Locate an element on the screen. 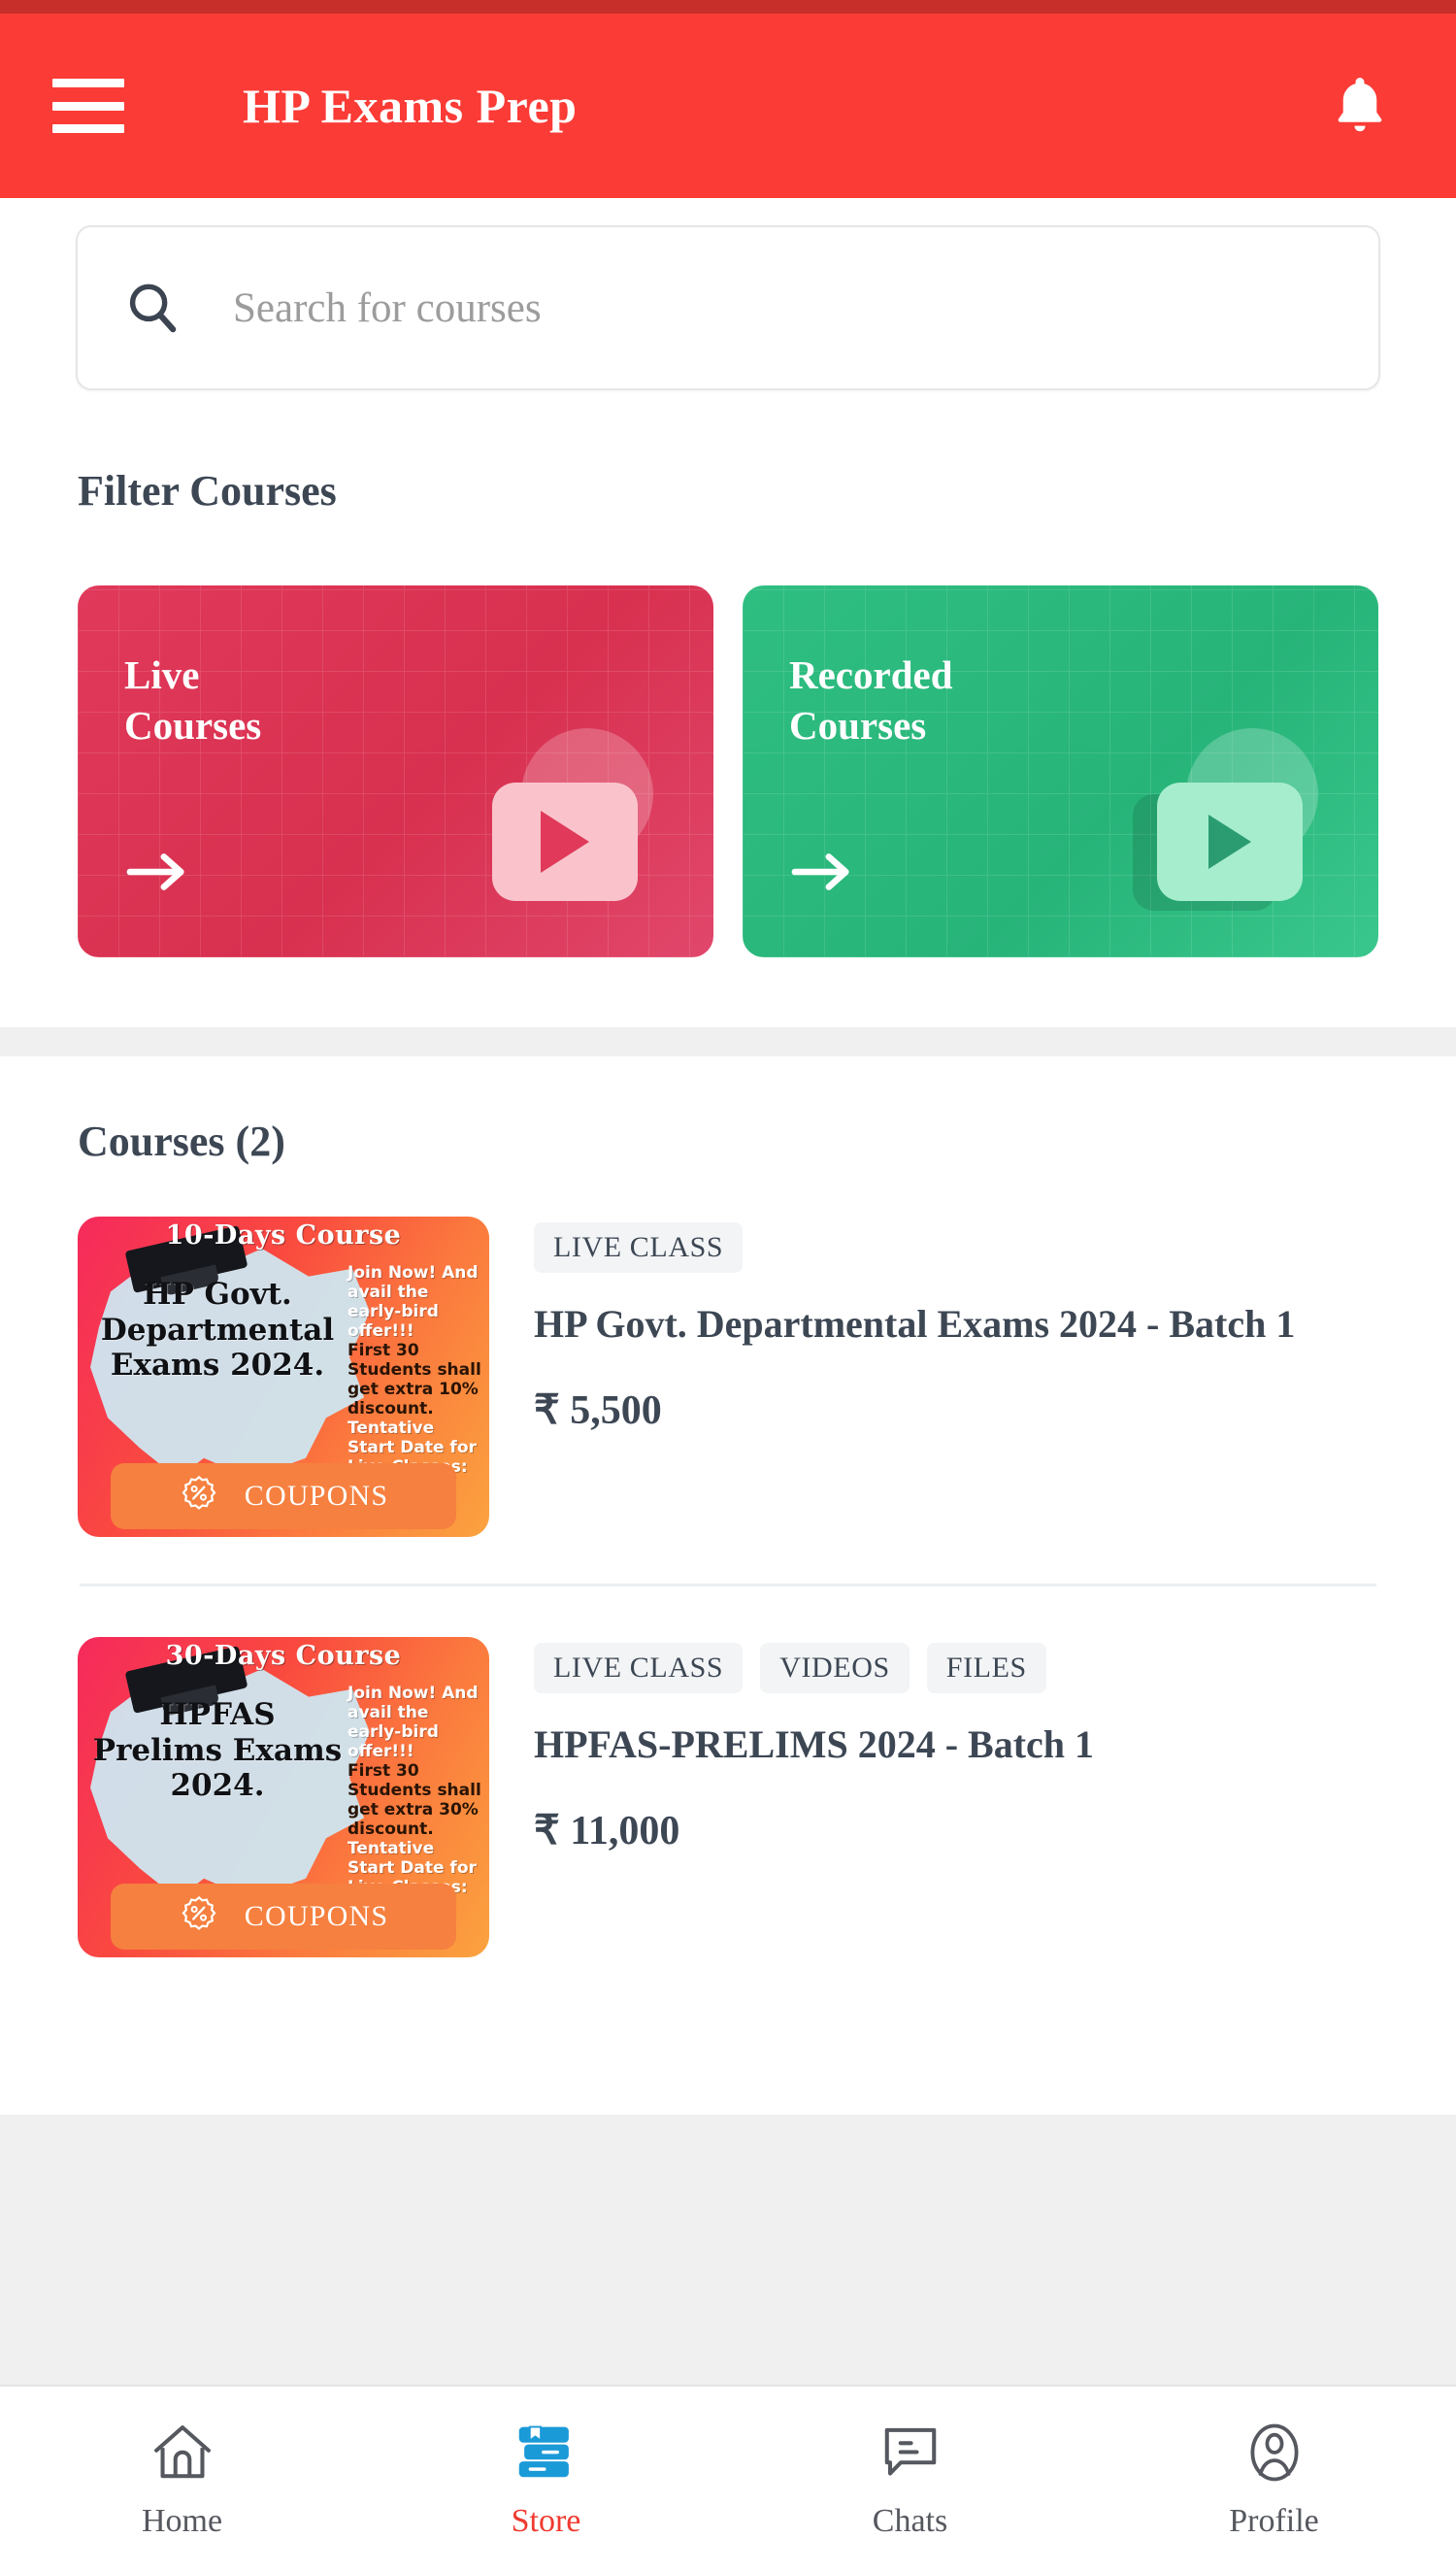 Image resolution: width=1456 pixels, height=2571 pixels. nav-item-profile: Profile is located at coordinates (1274, 2479).